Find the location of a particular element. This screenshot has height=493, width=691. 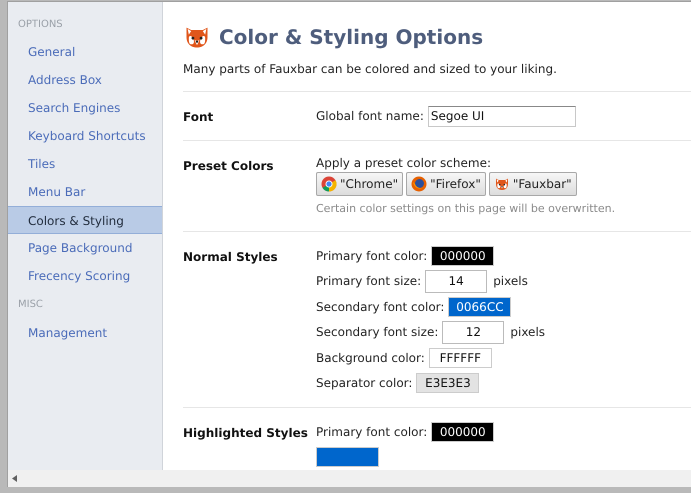

sidebar-item: General is located at coordinates (85, 52).